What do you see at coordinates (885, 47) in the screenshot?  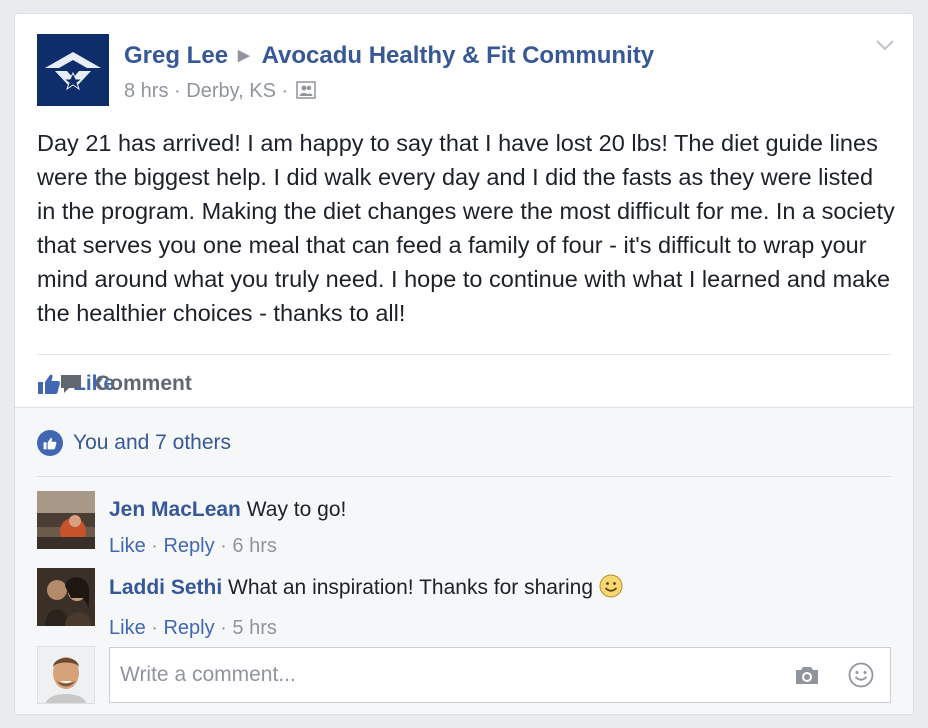 I see `chevron-down-icon` at bounding box center [885, 47].